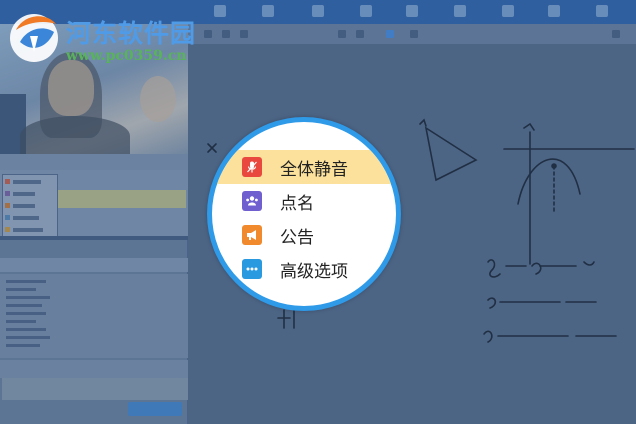 This screenshot has height=424, width=636. What do you see at coordinates (34, 38) in the screenshot?
I see `site-logo-icon` at bounding box center [34, 38].